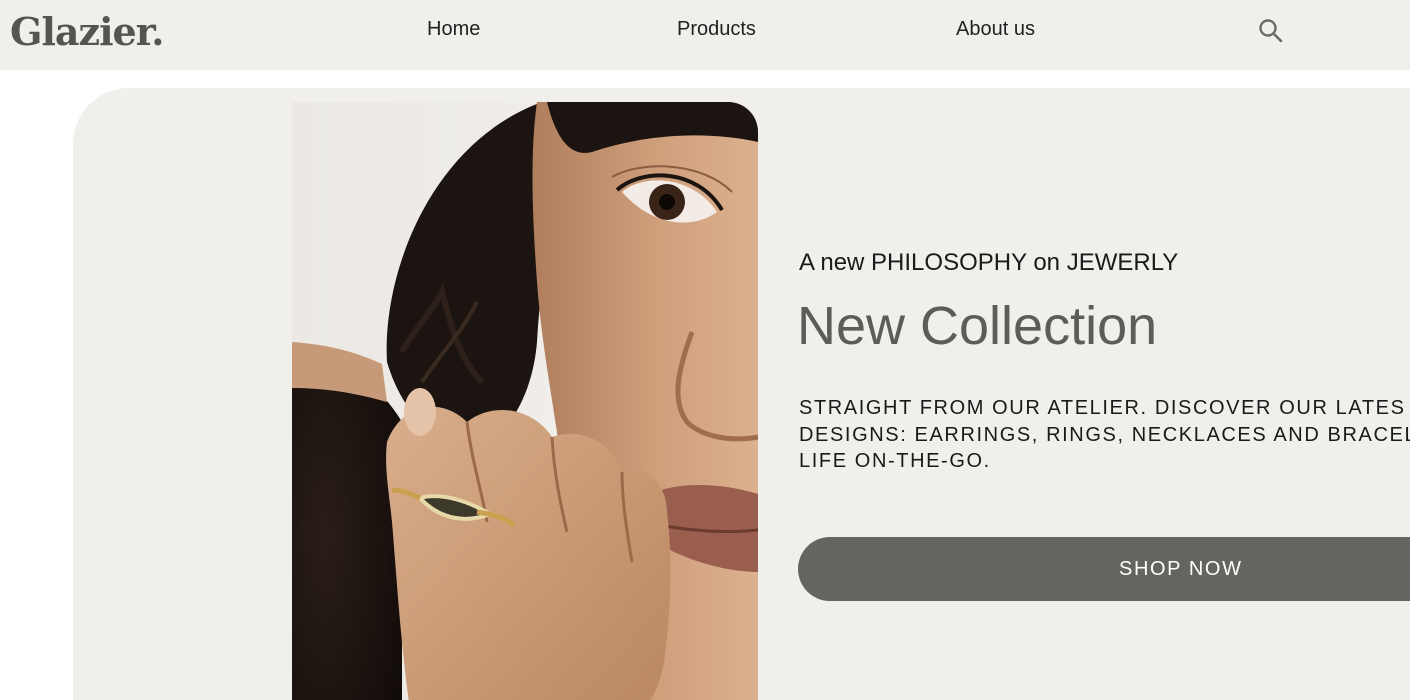  I want to click on nav-link-home: Home, so click(453, 29).